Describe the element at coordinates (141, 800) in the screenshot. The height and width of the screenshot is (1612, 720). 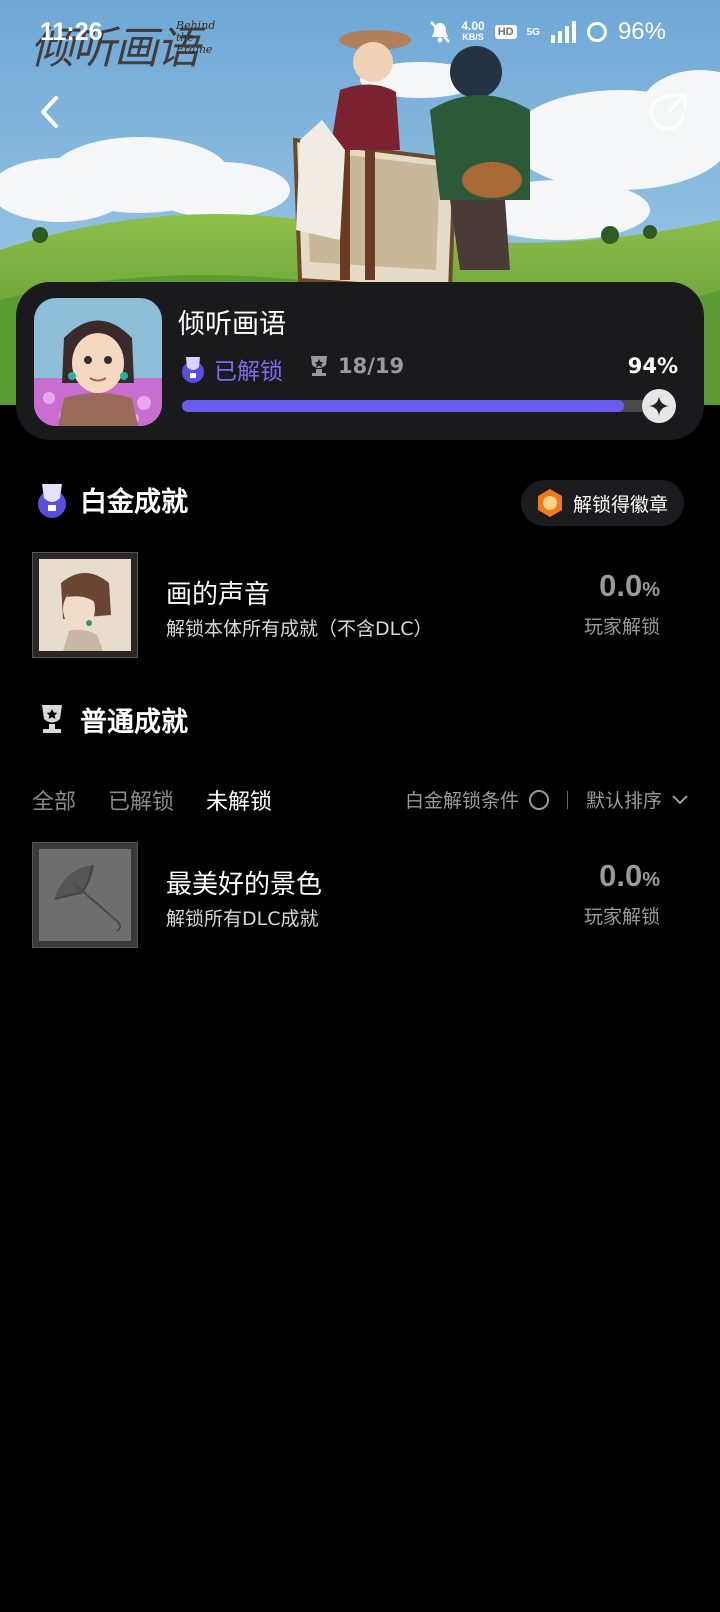
I see `tab-unlocked: 已解锁` at that location.